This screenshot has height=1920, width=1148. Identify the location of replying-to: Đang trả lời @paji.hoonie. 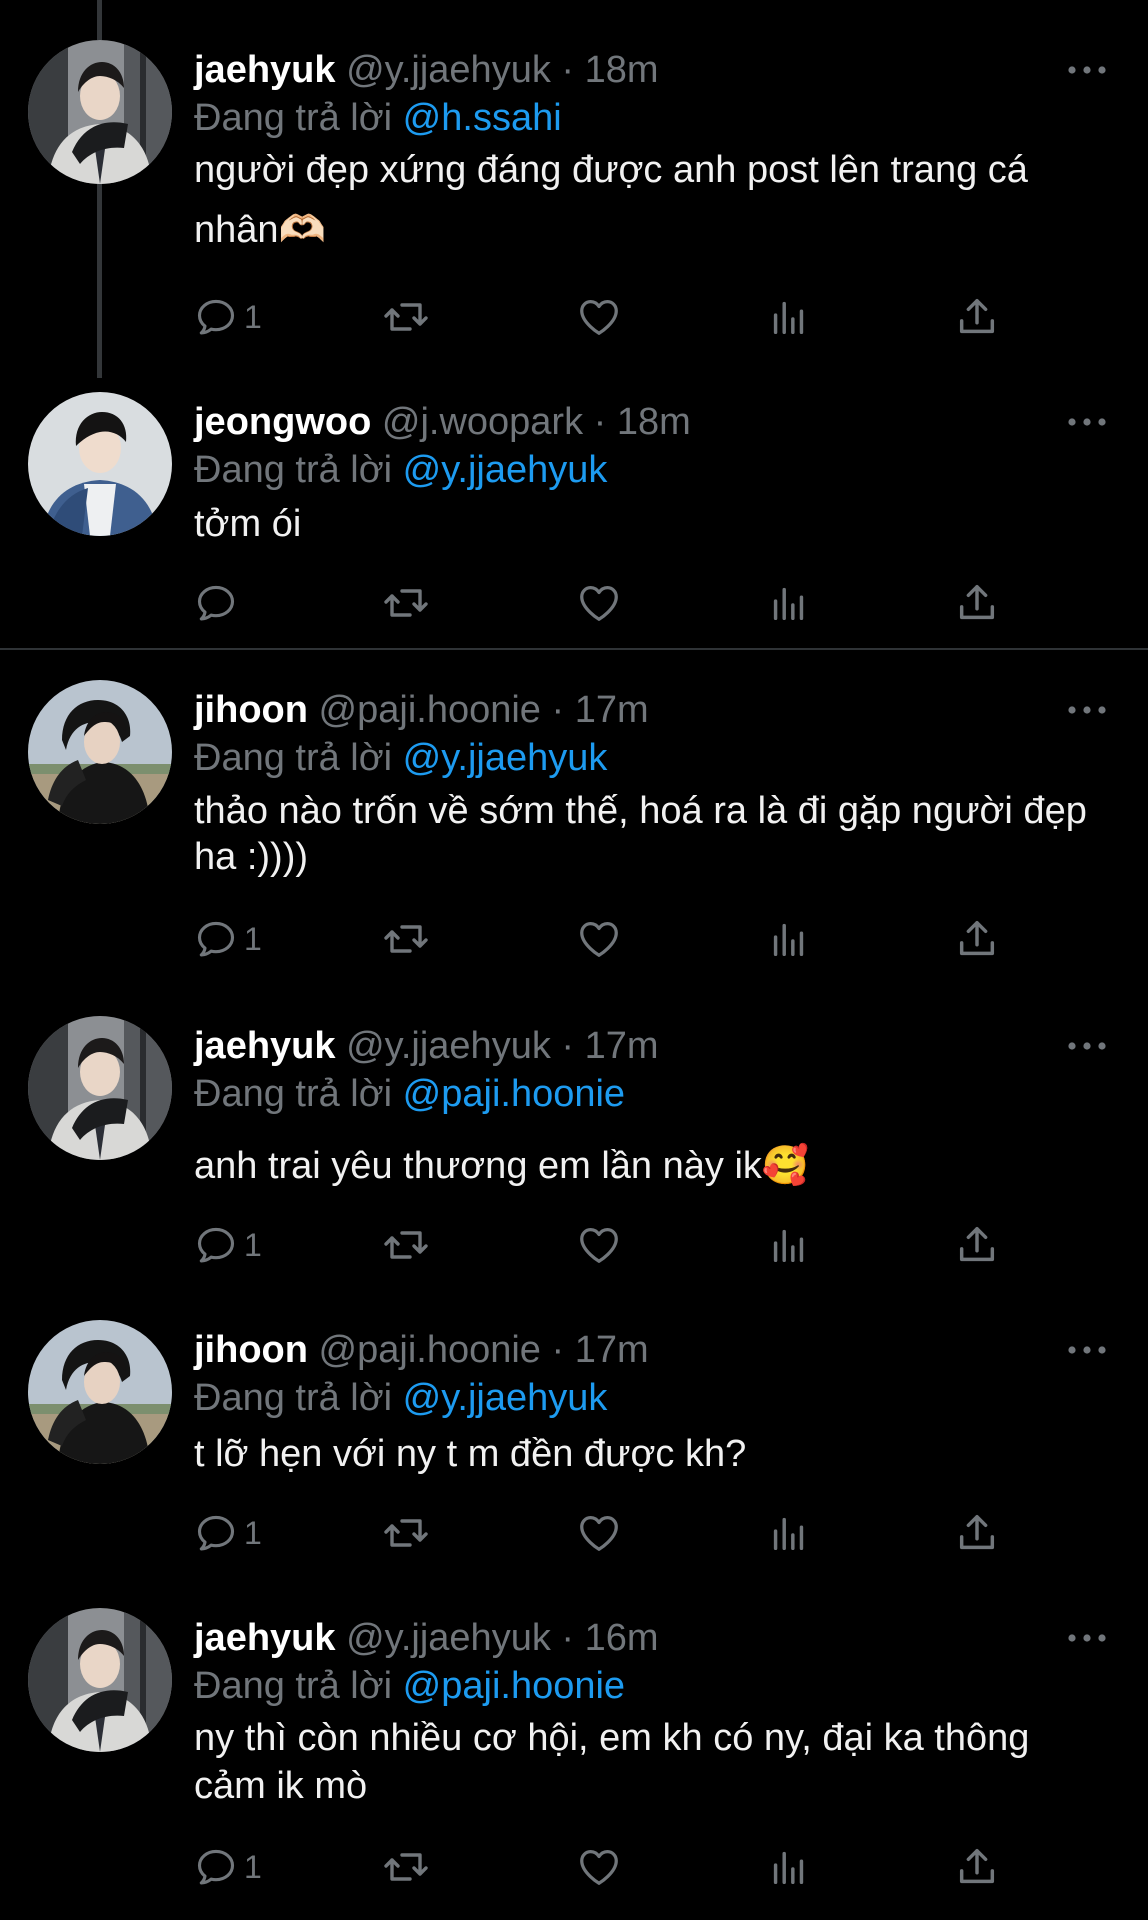
(409, 1094).